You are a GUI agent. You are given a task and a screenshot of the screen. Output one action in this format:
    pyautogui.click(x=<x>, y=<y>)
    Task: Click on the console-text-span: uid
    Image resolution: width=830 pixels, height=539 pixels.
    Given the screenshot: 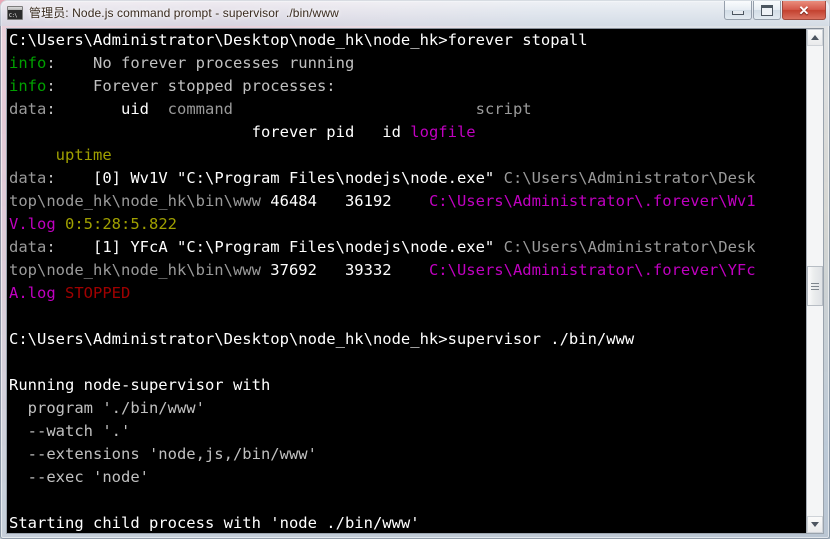 What is the action you would take?
    pyautogui.click(x=134, y=109)
    